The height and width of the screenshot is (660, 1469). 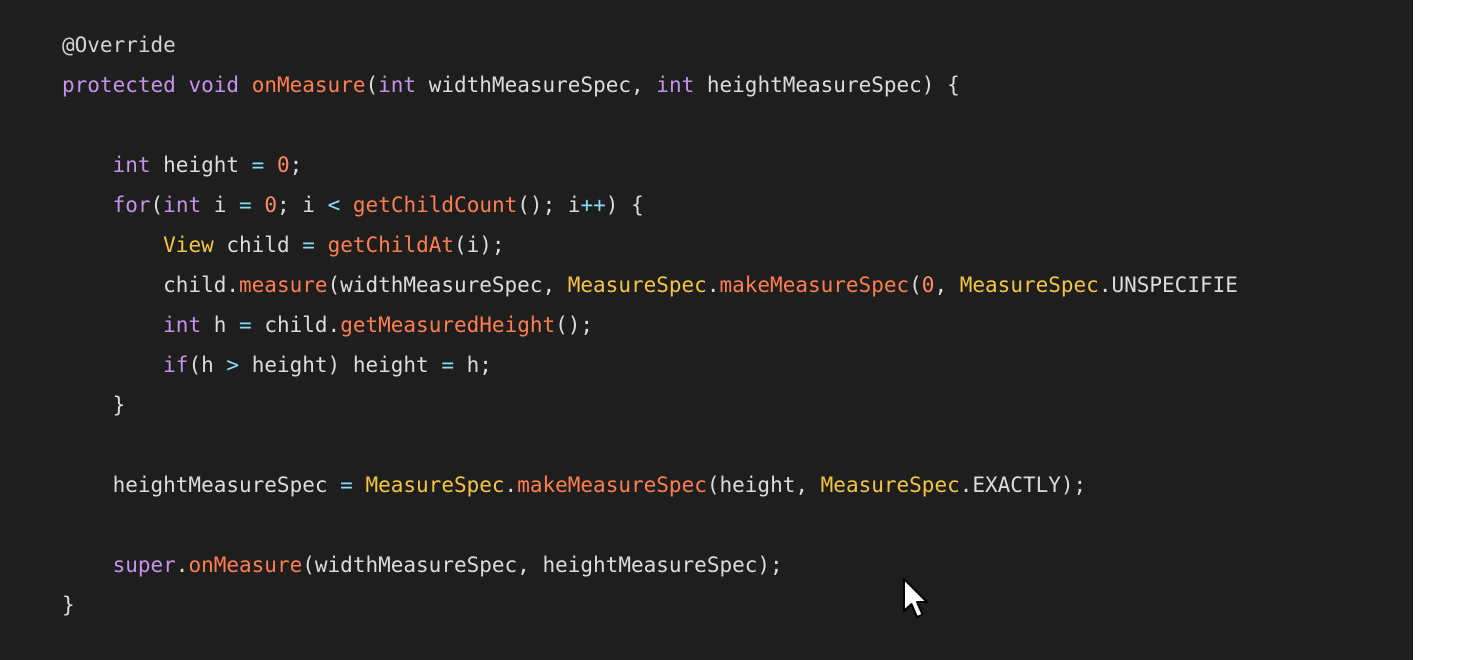 I want to click on code-token: ,, so click(x=947, y=285).